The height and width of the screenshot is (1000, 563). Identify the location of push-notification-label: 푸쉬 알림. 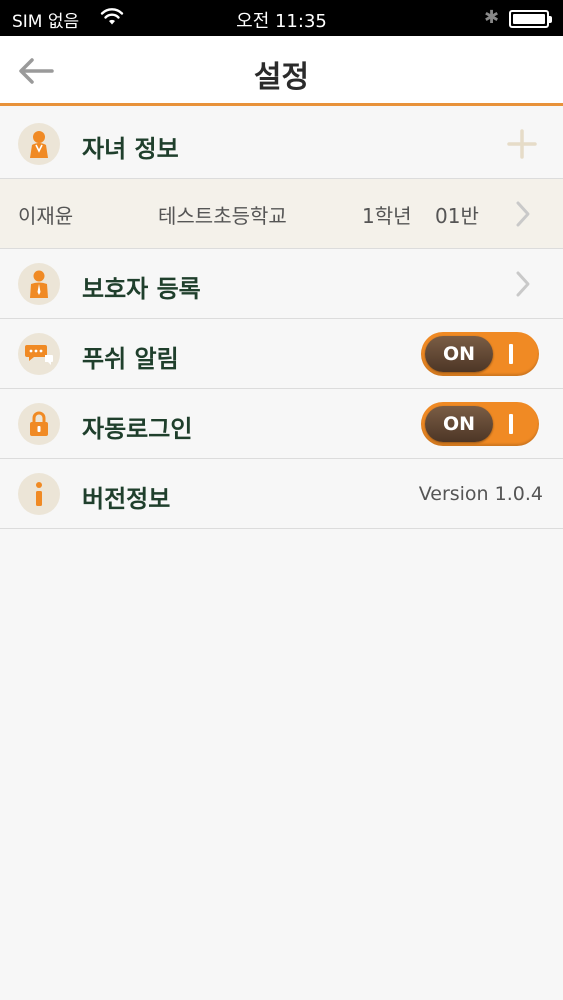
(130, 359).